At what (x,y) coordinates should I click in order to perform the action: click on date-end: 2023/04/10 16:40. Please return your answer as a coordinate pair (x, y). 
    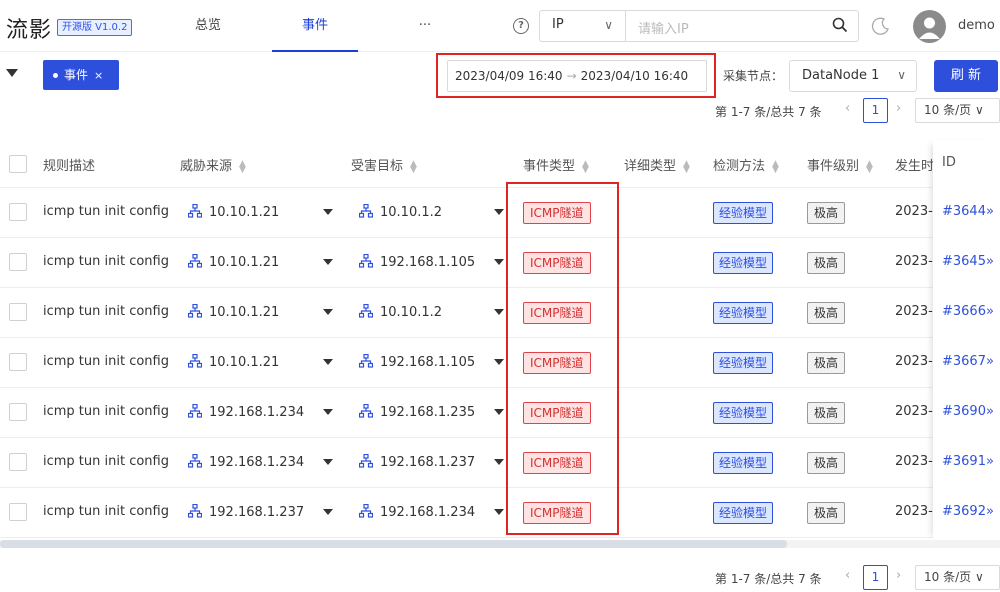
    Looking at the image, I should click on (635, 76).